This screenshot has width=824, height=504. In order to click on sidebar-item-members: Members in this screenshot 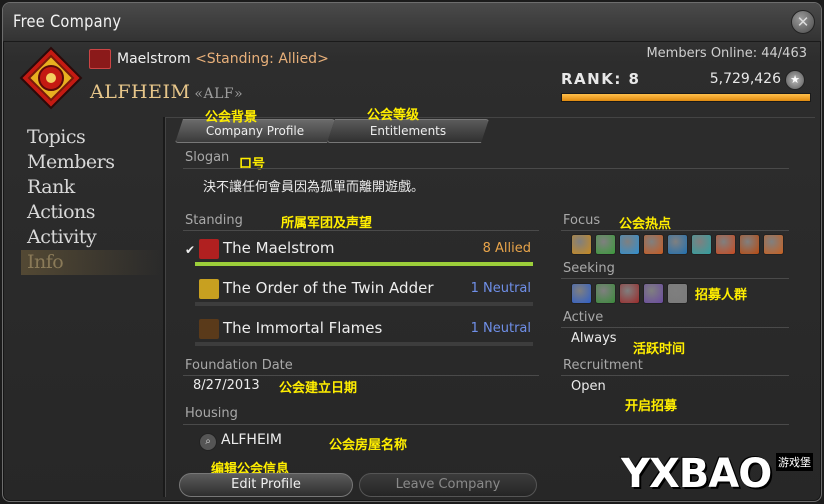, I will do `click(91, 162)`.